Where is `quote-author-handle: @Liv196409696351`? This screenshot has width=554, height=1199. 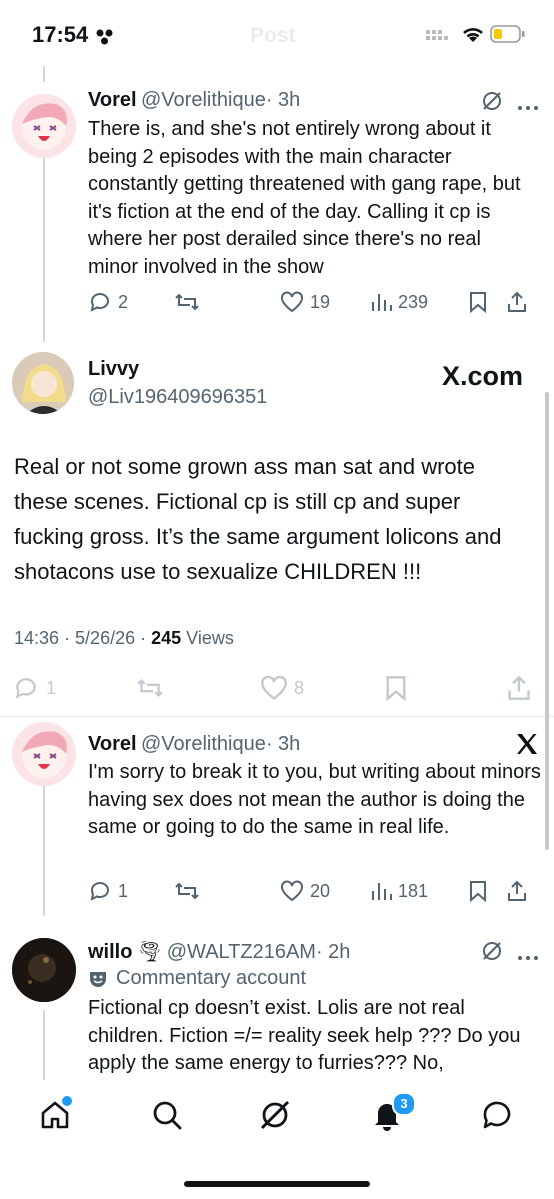
quote-author-handle: @Liv196409696351 is located at coordinates (177, 397).